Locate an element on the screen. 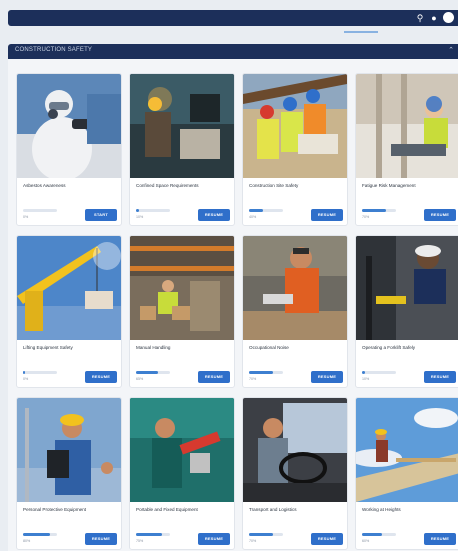 Image resolution: width=458 pixels, height=551 pixels. course-card: Transport and Logistics 70% RESUME is located at coordinates (295, 473).